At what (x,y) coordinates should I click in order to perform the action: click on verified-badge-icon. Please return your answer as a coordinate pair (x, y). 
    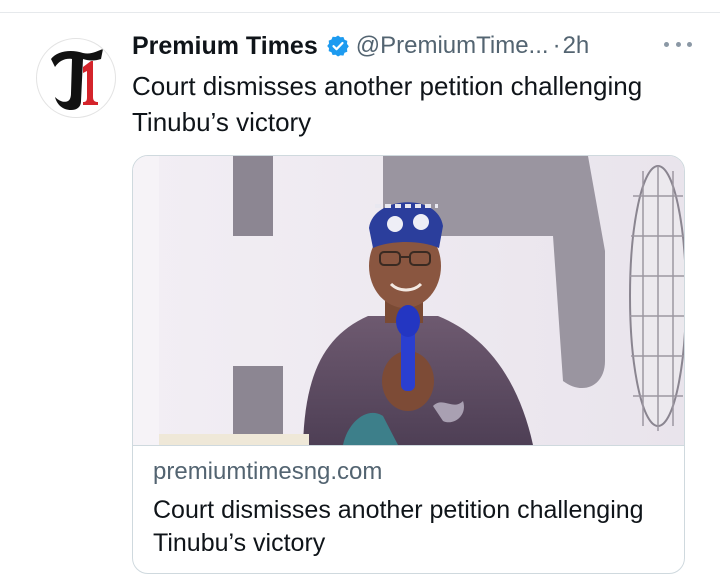
    Looking at the image, I should click on (338, 46).